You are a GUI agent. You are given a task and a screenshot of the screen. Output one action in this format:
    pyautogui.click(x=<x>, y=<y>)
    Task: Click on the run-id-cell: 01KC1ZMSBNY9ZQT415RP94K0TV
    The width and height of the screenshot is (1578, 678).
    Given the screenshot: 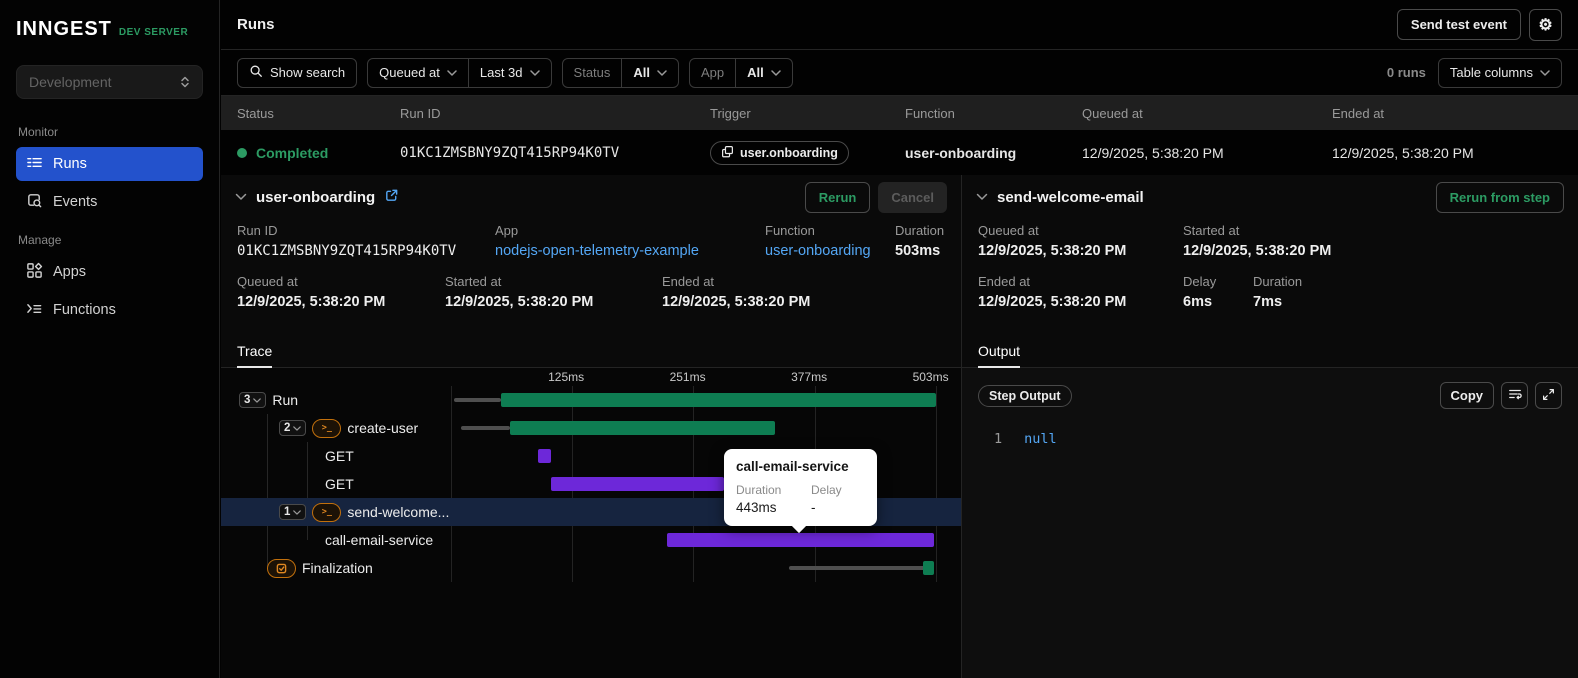 What is the action you would take?
    pyautogui.click(x=510, y=152)
    